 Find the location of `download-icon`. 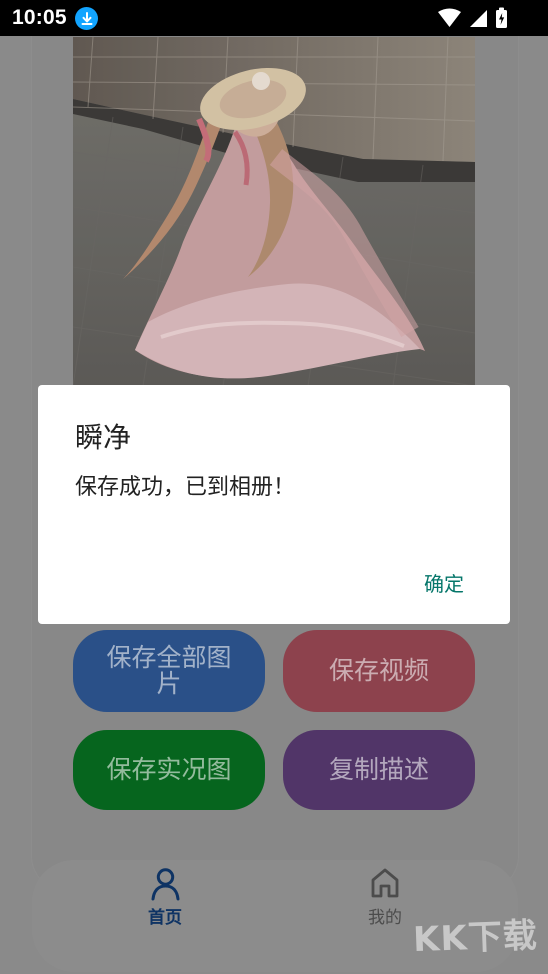

download-icon is located at coordinates (86, 18).